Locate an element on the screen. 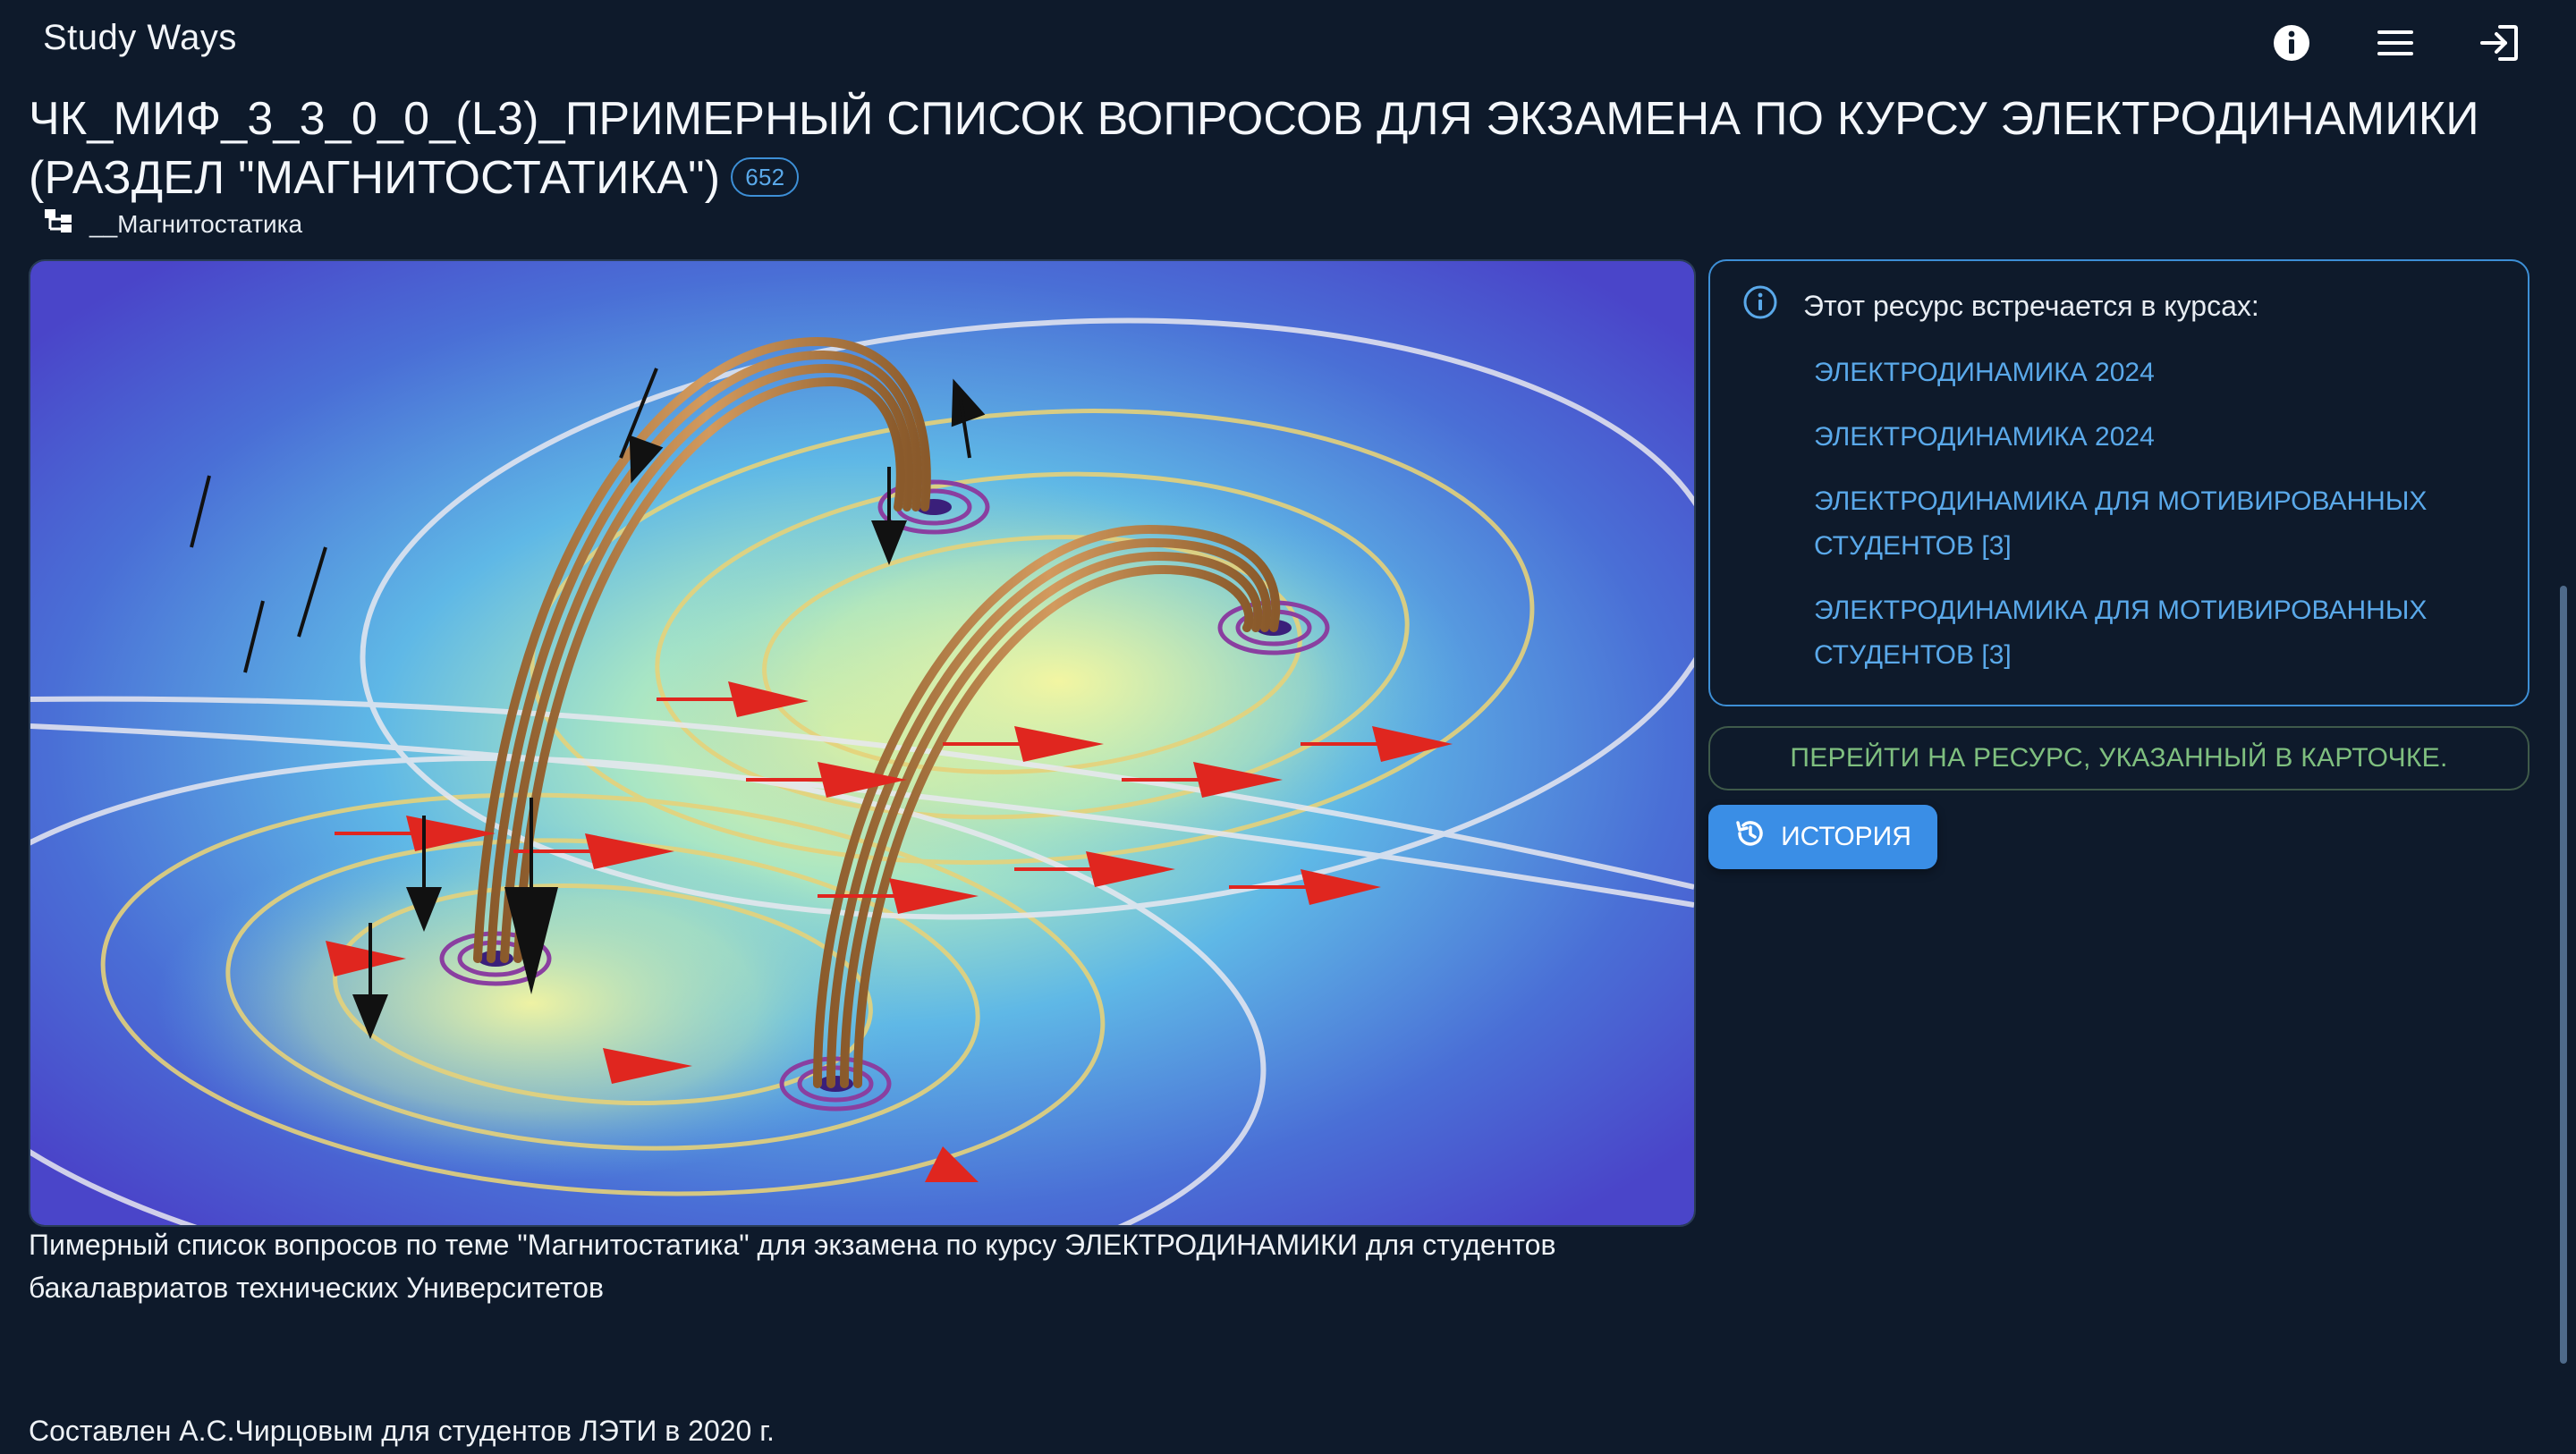 Image resolution: width=2576 pixels, height=1454 pixels. menu-icon is located at coordinates (2395, 43).